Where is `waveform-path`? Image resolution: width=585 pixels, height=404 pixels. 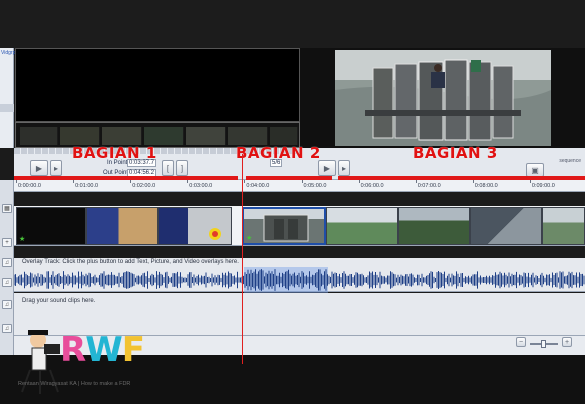 waveform-path is located at coordinates (299, 280).